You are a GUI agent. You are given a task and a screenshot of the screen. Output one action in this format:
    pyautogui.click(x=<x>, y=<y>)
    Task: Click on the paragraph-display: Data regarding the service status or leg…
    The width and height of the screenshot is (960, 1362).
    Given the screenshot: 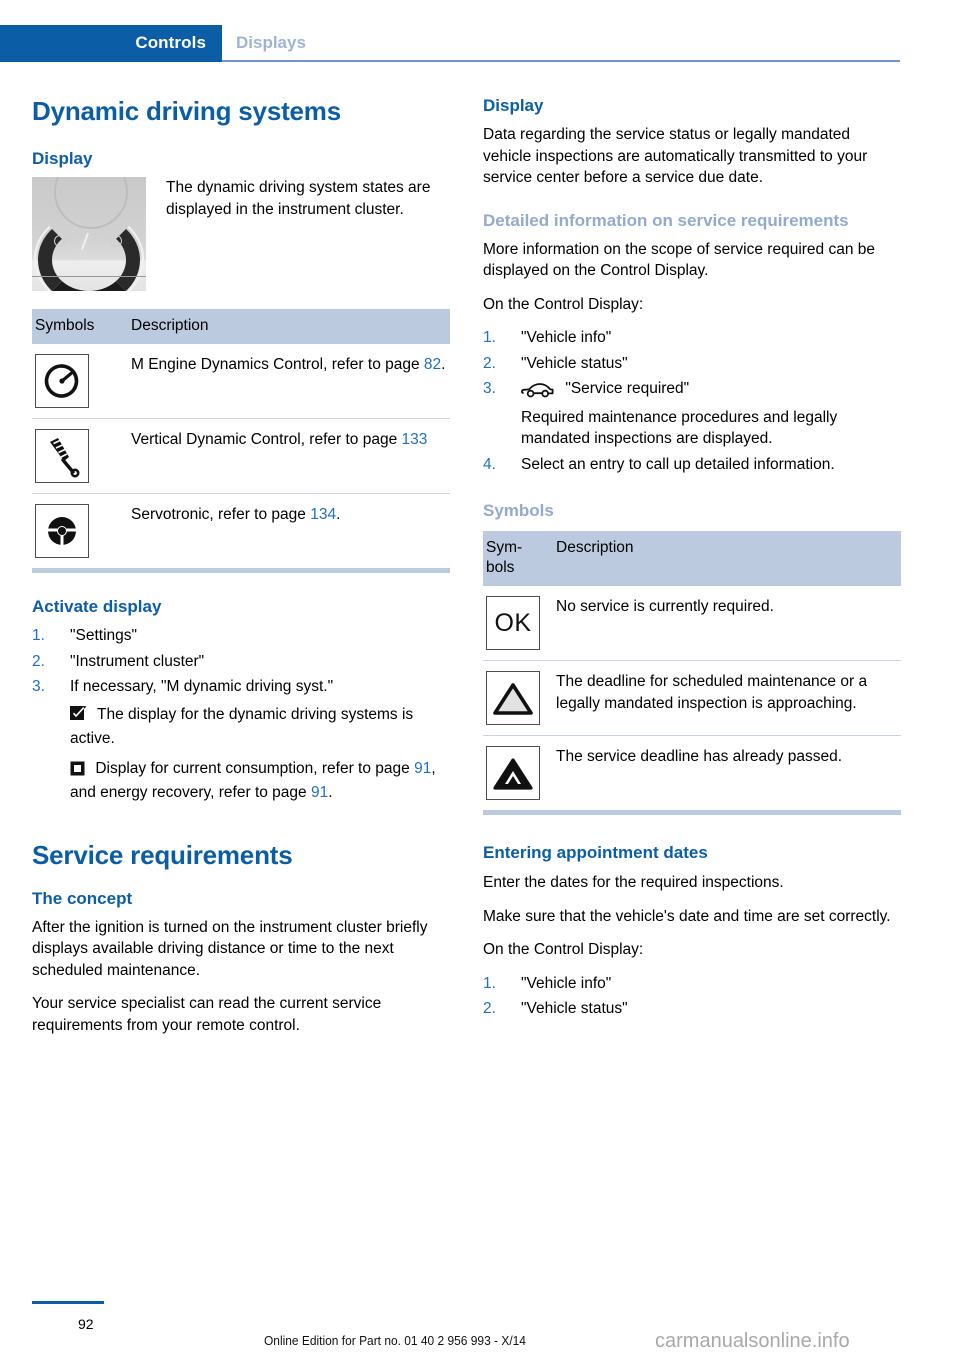 What is the action you would take?
    pyautogui.click(x=675, y=156)
    